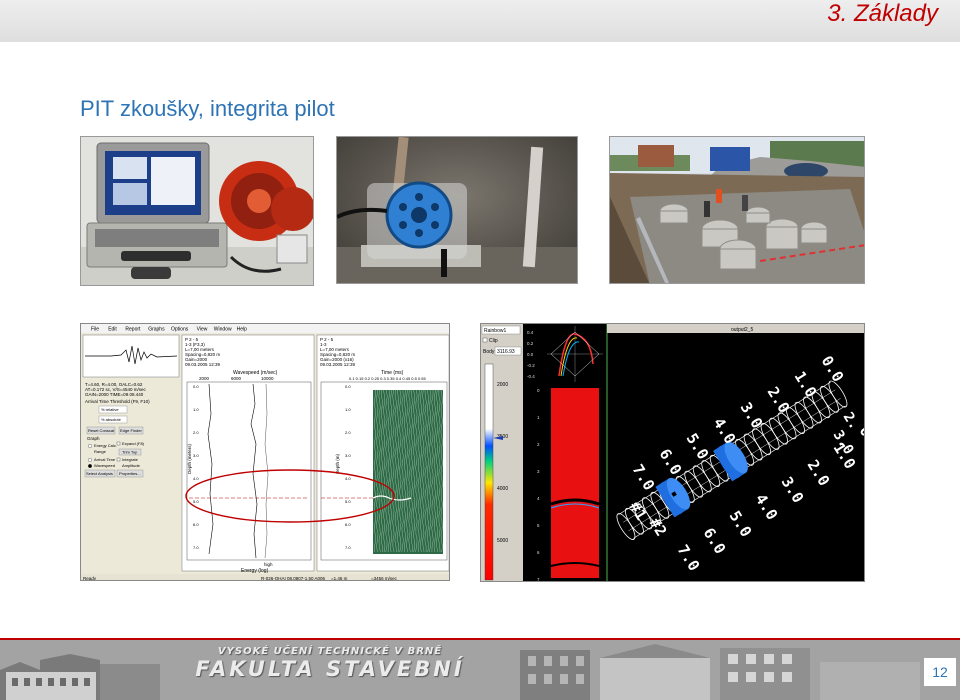 Image resolution: width=960 pixels, height=700 pixels. I want to click on menu-item-help: Help, so click(242, 330).